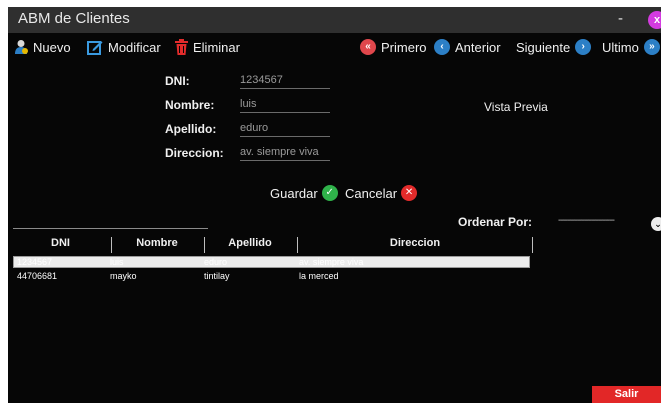 The width and height of the screenshot is (661, 410). I want to click on chevron-left-icon: ‹, so click(442, 47).